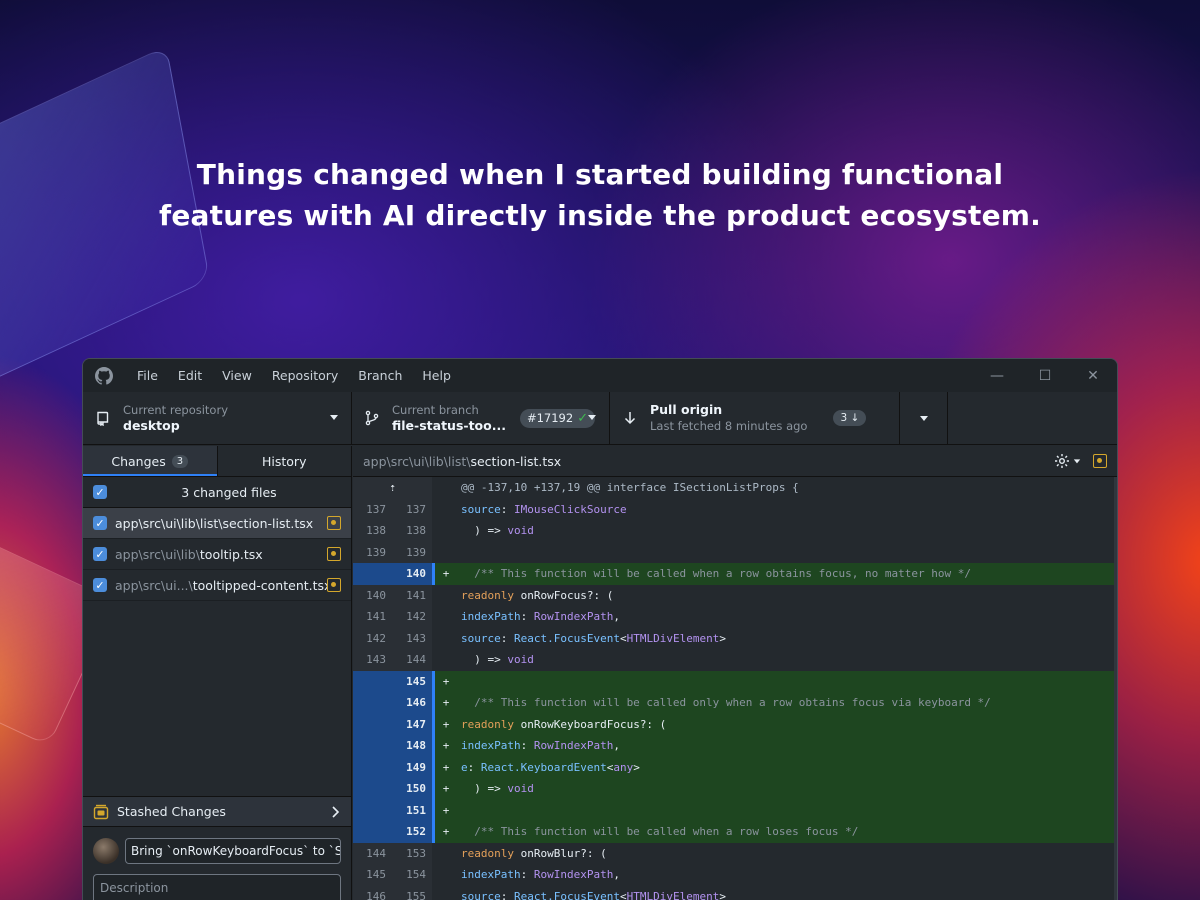 This screenshot has width=1200, height=900. What do you see at coordinates (284, 461) in the screenshot?
I see `tab-history: History` at bounding box center [284, 461].